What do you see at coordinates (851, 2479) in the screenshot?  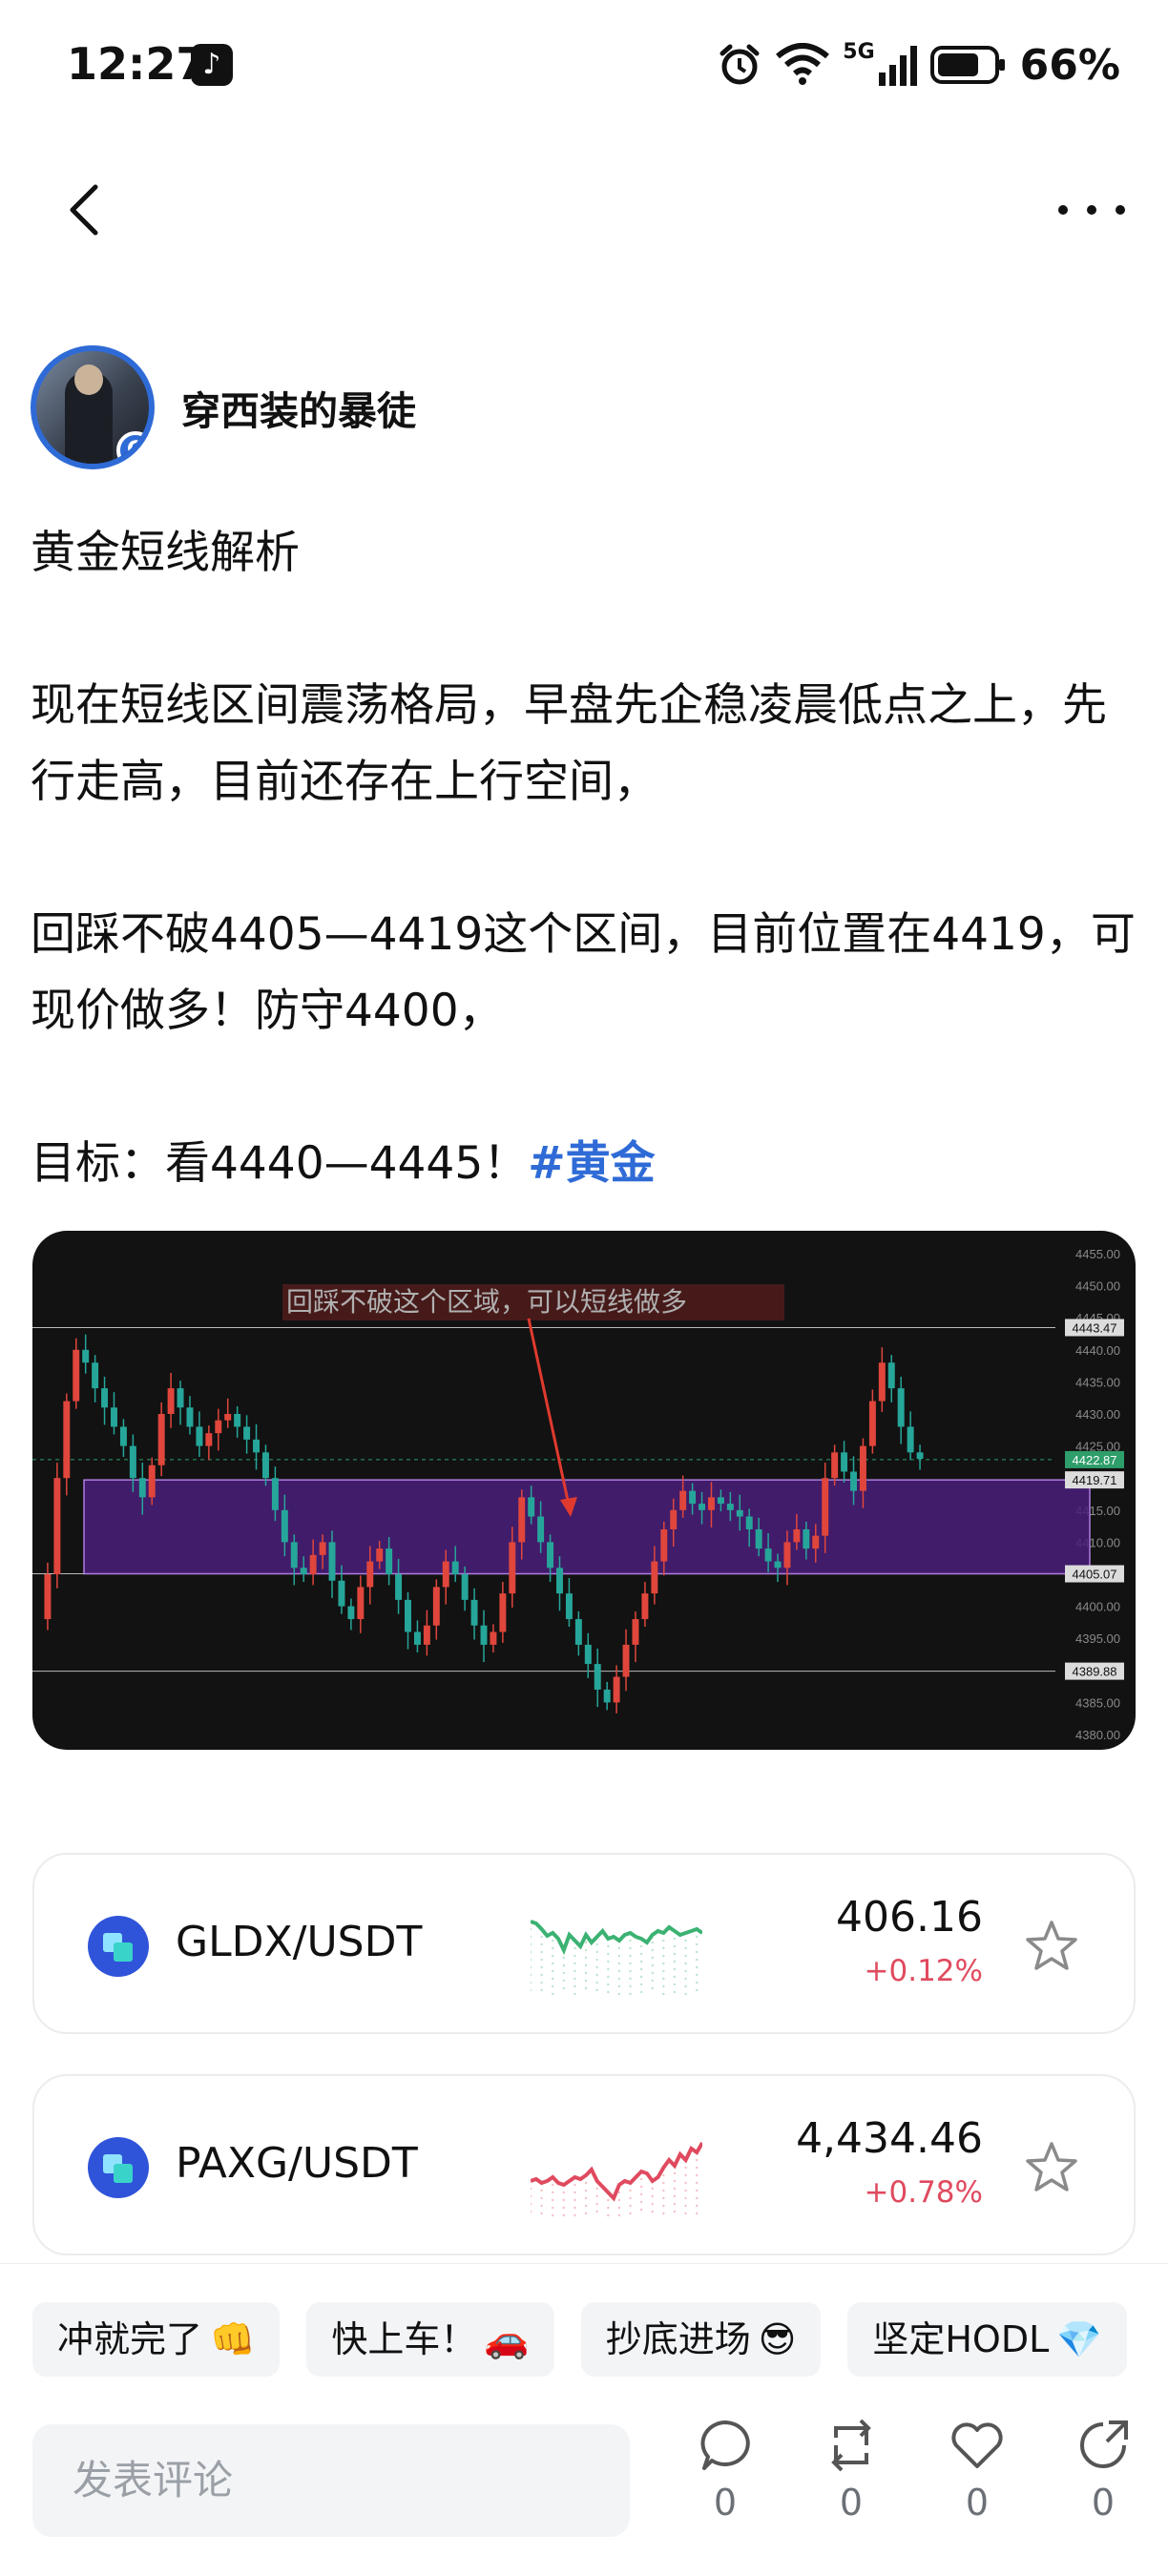 I see `repost-button: 0` at bounding box center [851, 2479].